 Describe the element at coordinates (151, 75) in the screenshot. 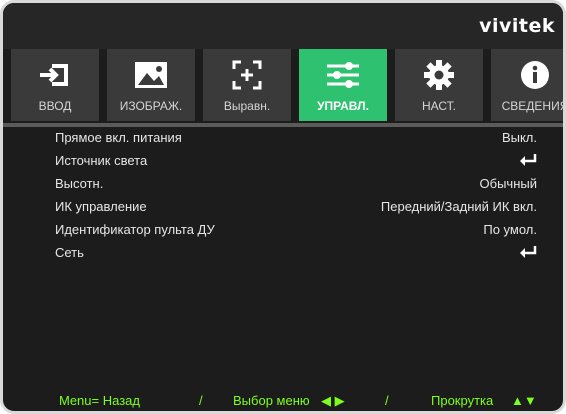

I see `image-icon` at that location.